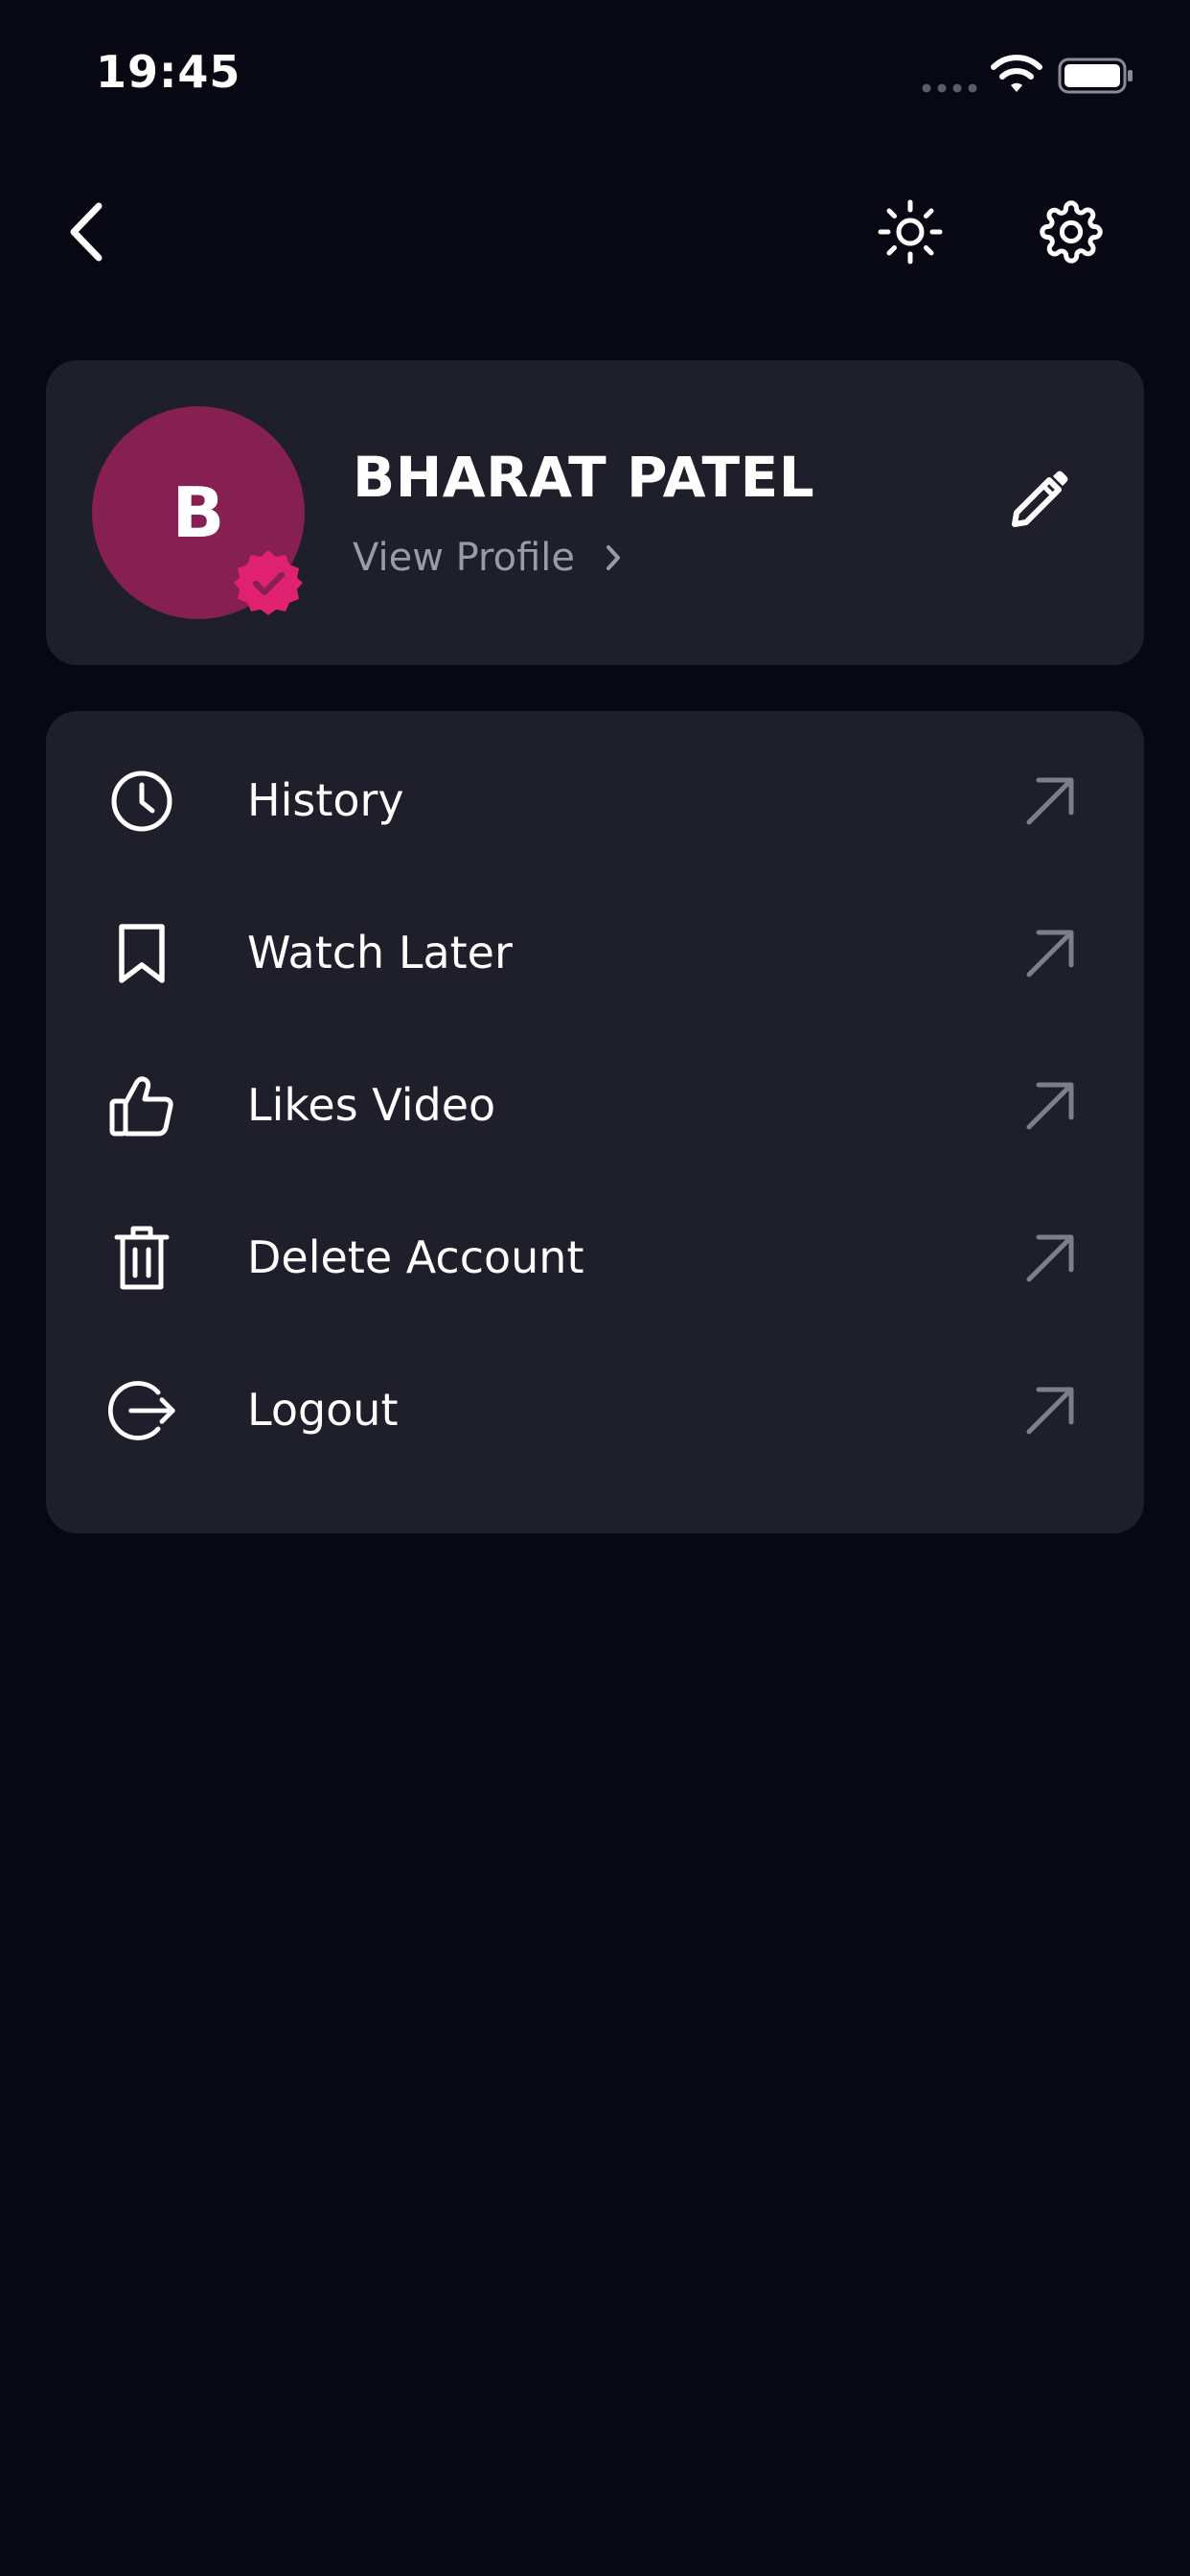 The width and height of the screenshot is (1190, 2576). I want to click on theme-toggle-button, so click(911, 232).